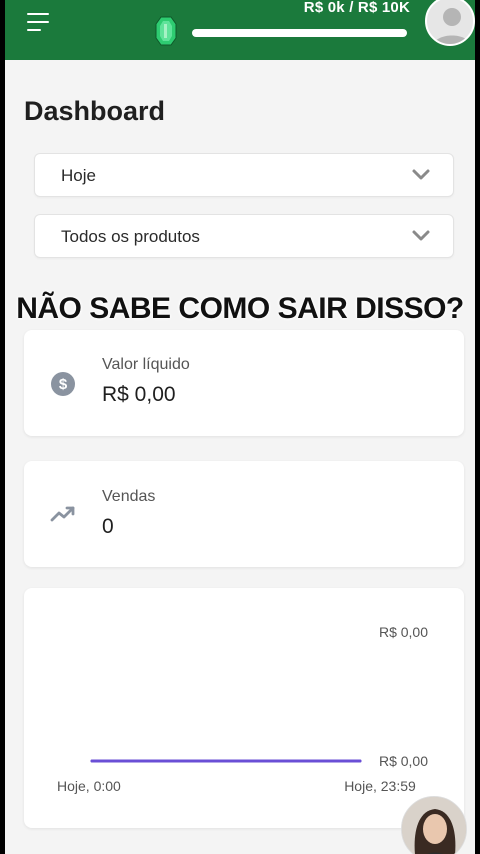  I want to click on period-select: Hoje, so click(244, 175).